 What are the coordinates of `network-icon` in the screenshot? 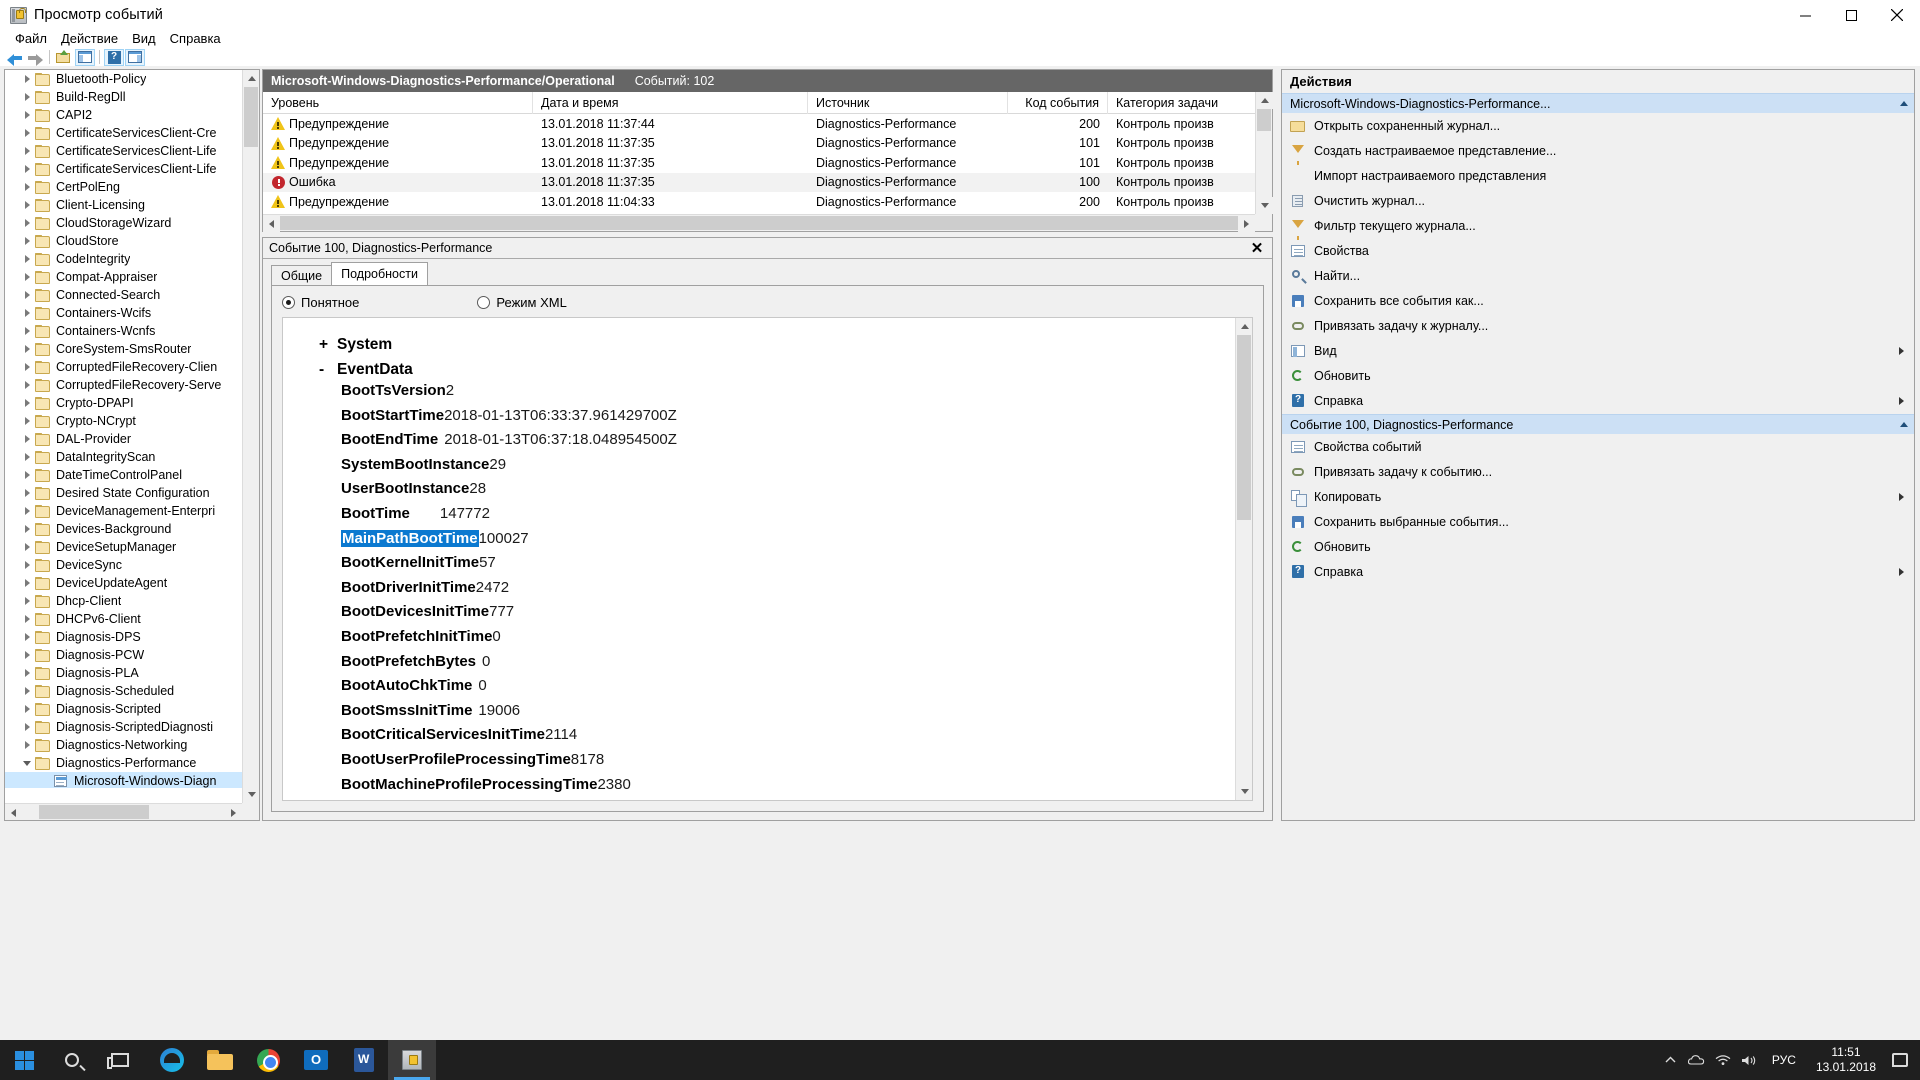 It's located at (1723, 1060).